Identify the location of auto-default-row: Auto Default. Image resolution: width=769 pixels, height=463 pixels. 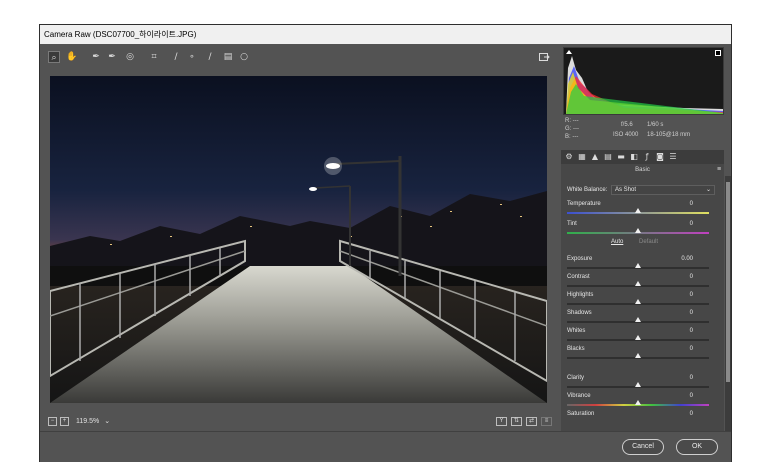
(641, 242).